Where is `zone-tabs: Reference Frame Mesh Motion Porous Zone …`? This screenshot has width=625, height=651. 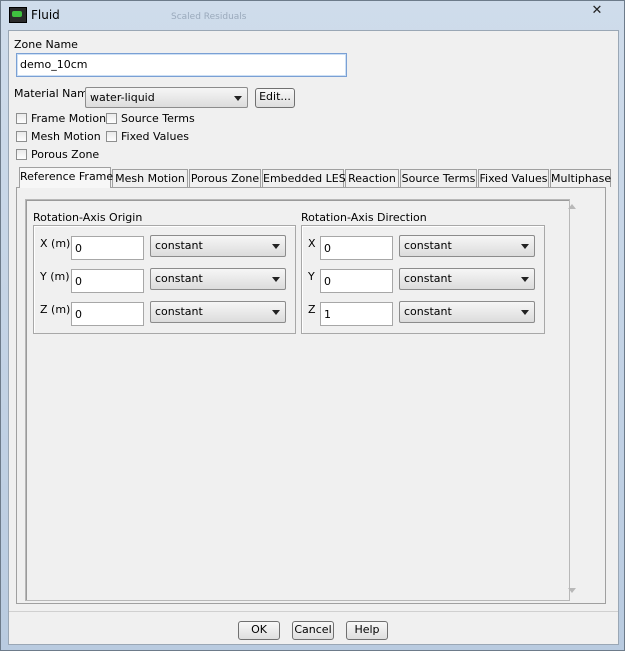
zone-tabs: Reference Frame Mesh Motion Porous Zone … is located at coordinates (314, 177).